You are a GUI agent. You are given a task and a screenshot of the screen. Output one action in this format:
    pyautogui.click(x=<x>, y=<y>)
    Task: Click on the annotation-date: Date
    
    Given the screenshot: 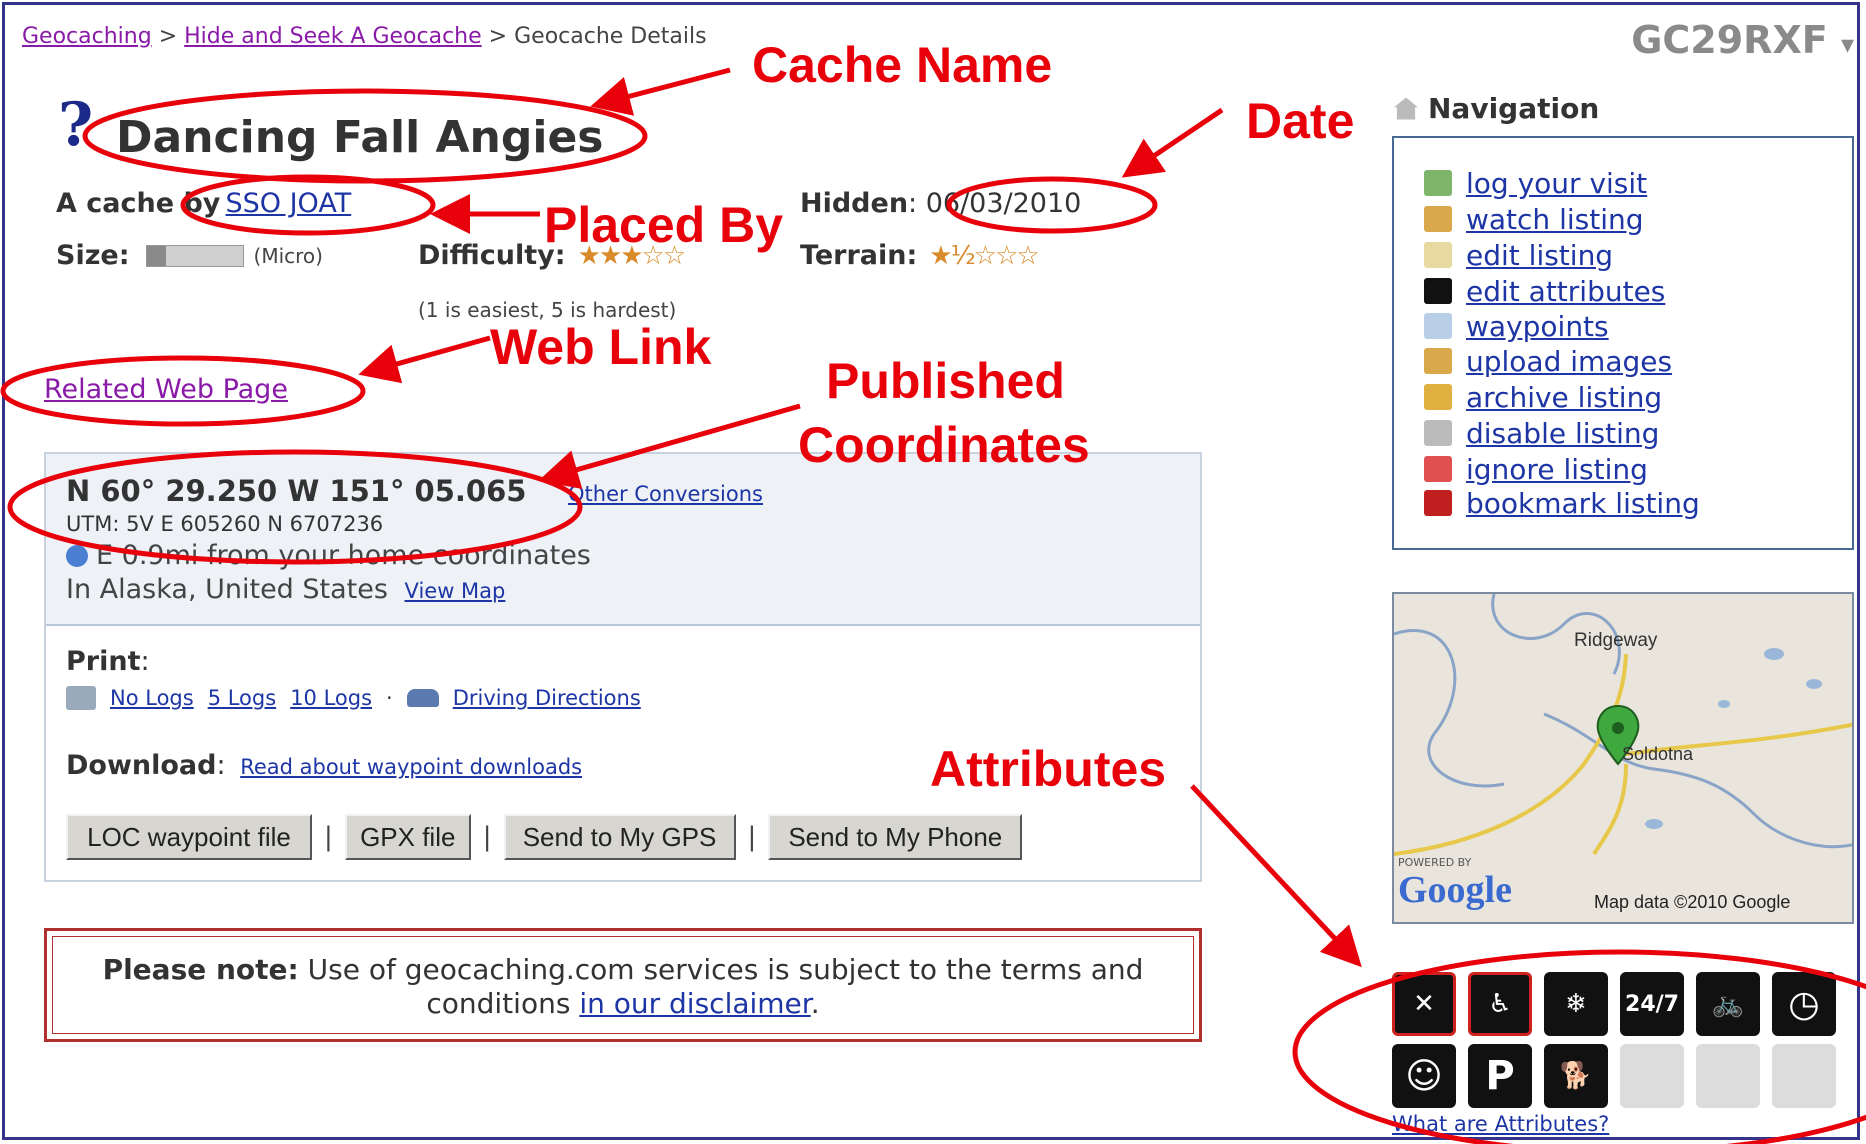 What is the action you would take?
    pyautogui.click(x=1300, y=121)
    